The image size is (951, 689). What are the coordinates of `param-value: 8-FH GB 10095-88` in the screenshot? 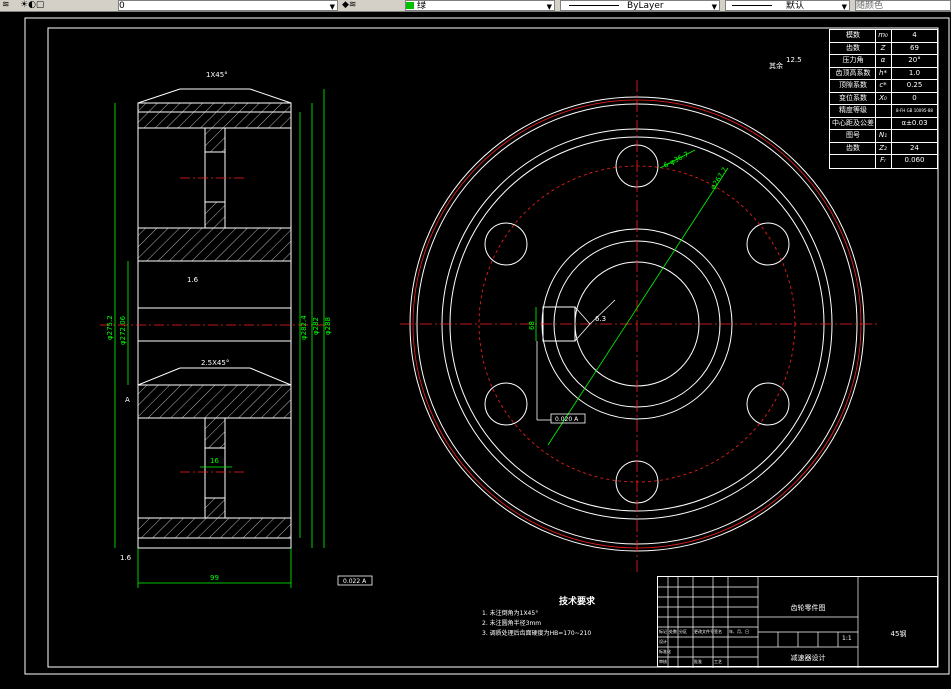 It's located at (914, 111).